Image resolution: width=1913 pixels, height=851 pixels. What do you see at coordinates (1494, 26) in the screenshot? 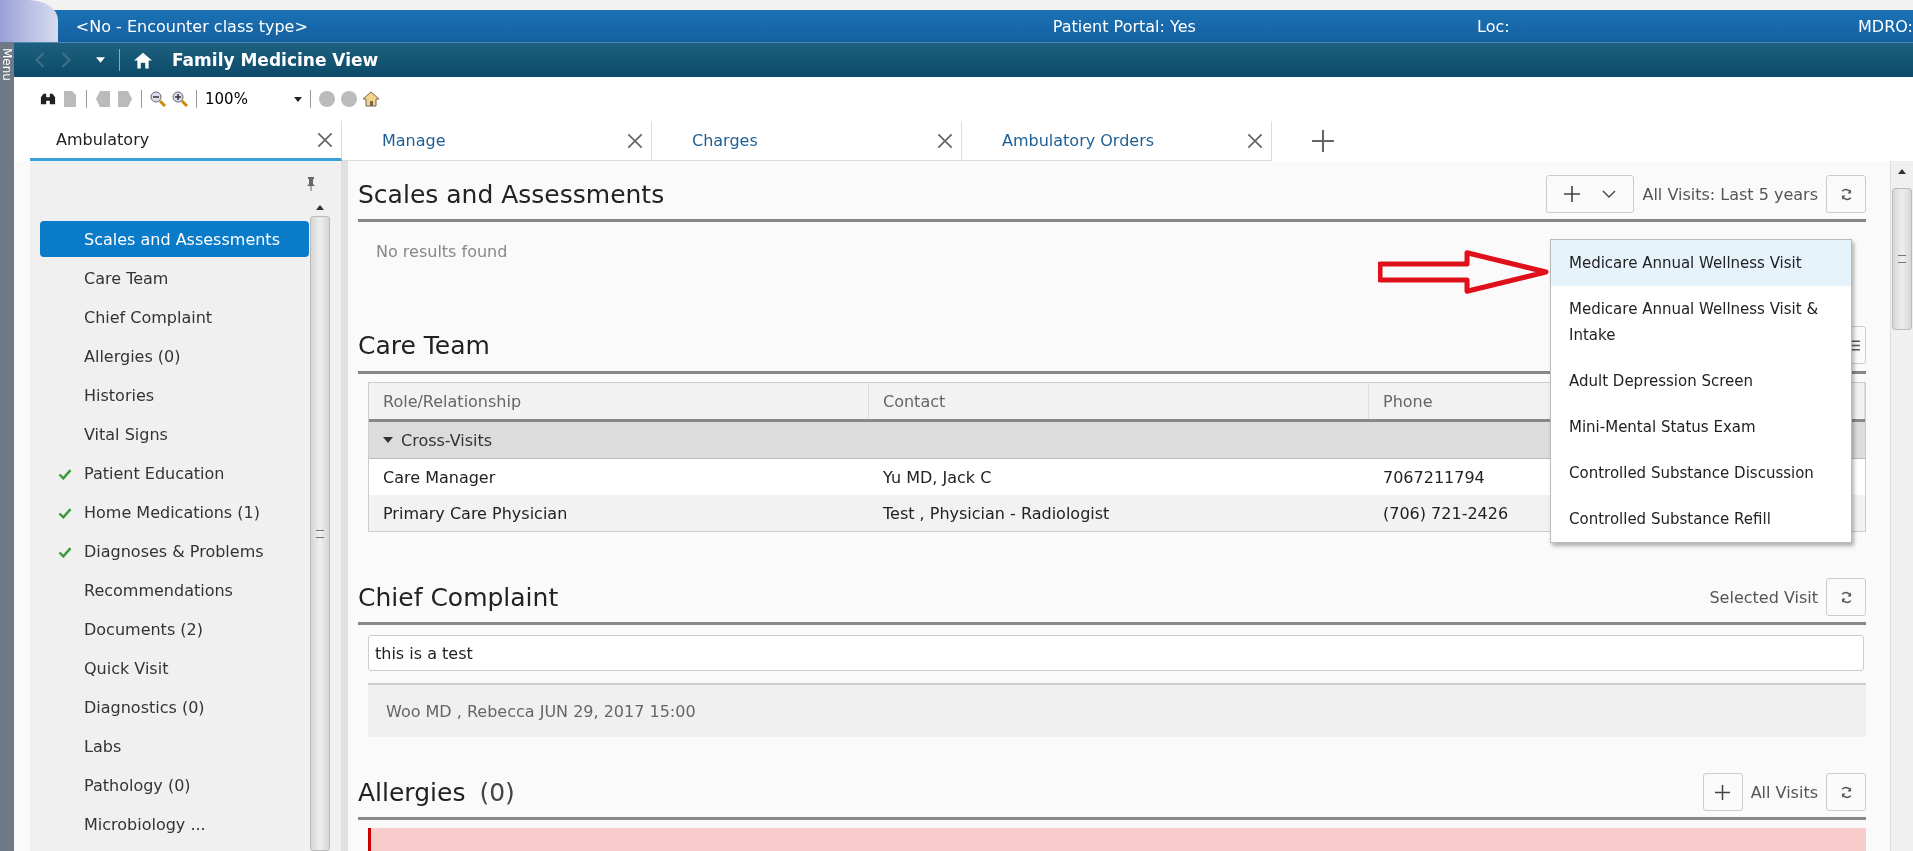
I see `location-label: Loc:` at bounding box center [1494, 26].